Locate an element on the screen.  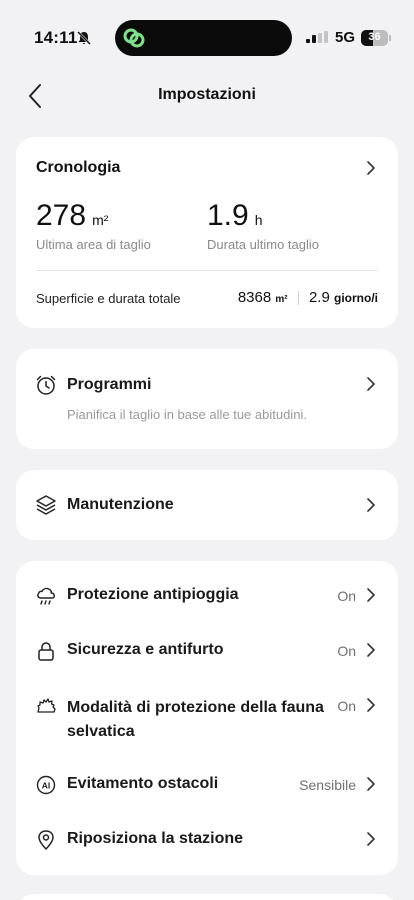
last-duration-stat: 1.9 h is located at coordinates (235, 216).